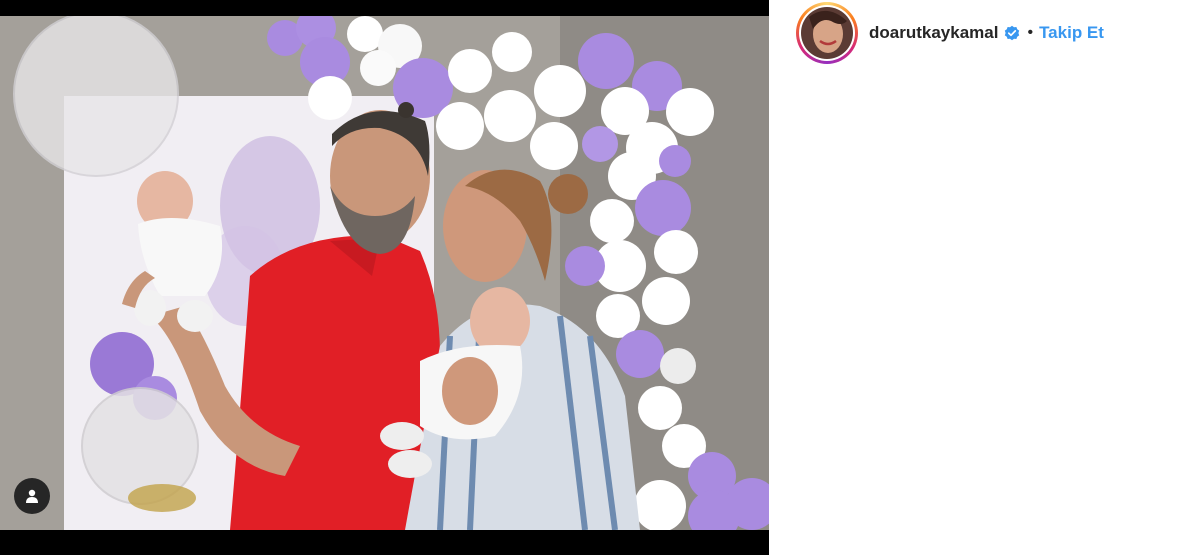 This screenshot has height=555, width=1195. I want to click on avatar-image, so click(827, 33).